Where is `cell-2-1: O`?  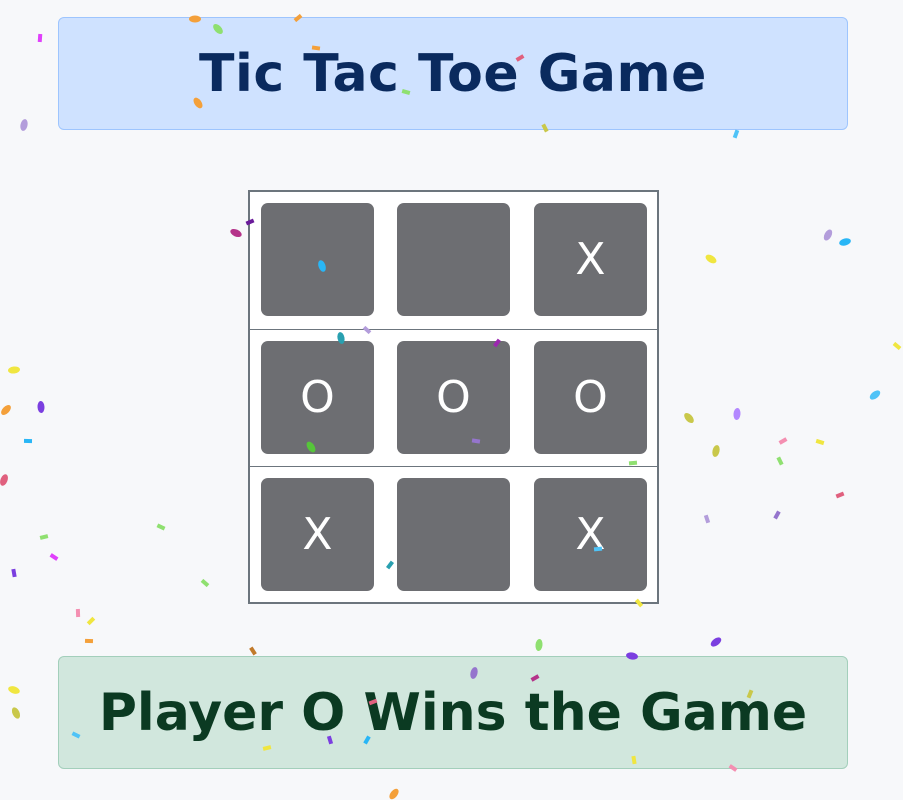 cell-2-1: O is located at coordinates (317, 397).